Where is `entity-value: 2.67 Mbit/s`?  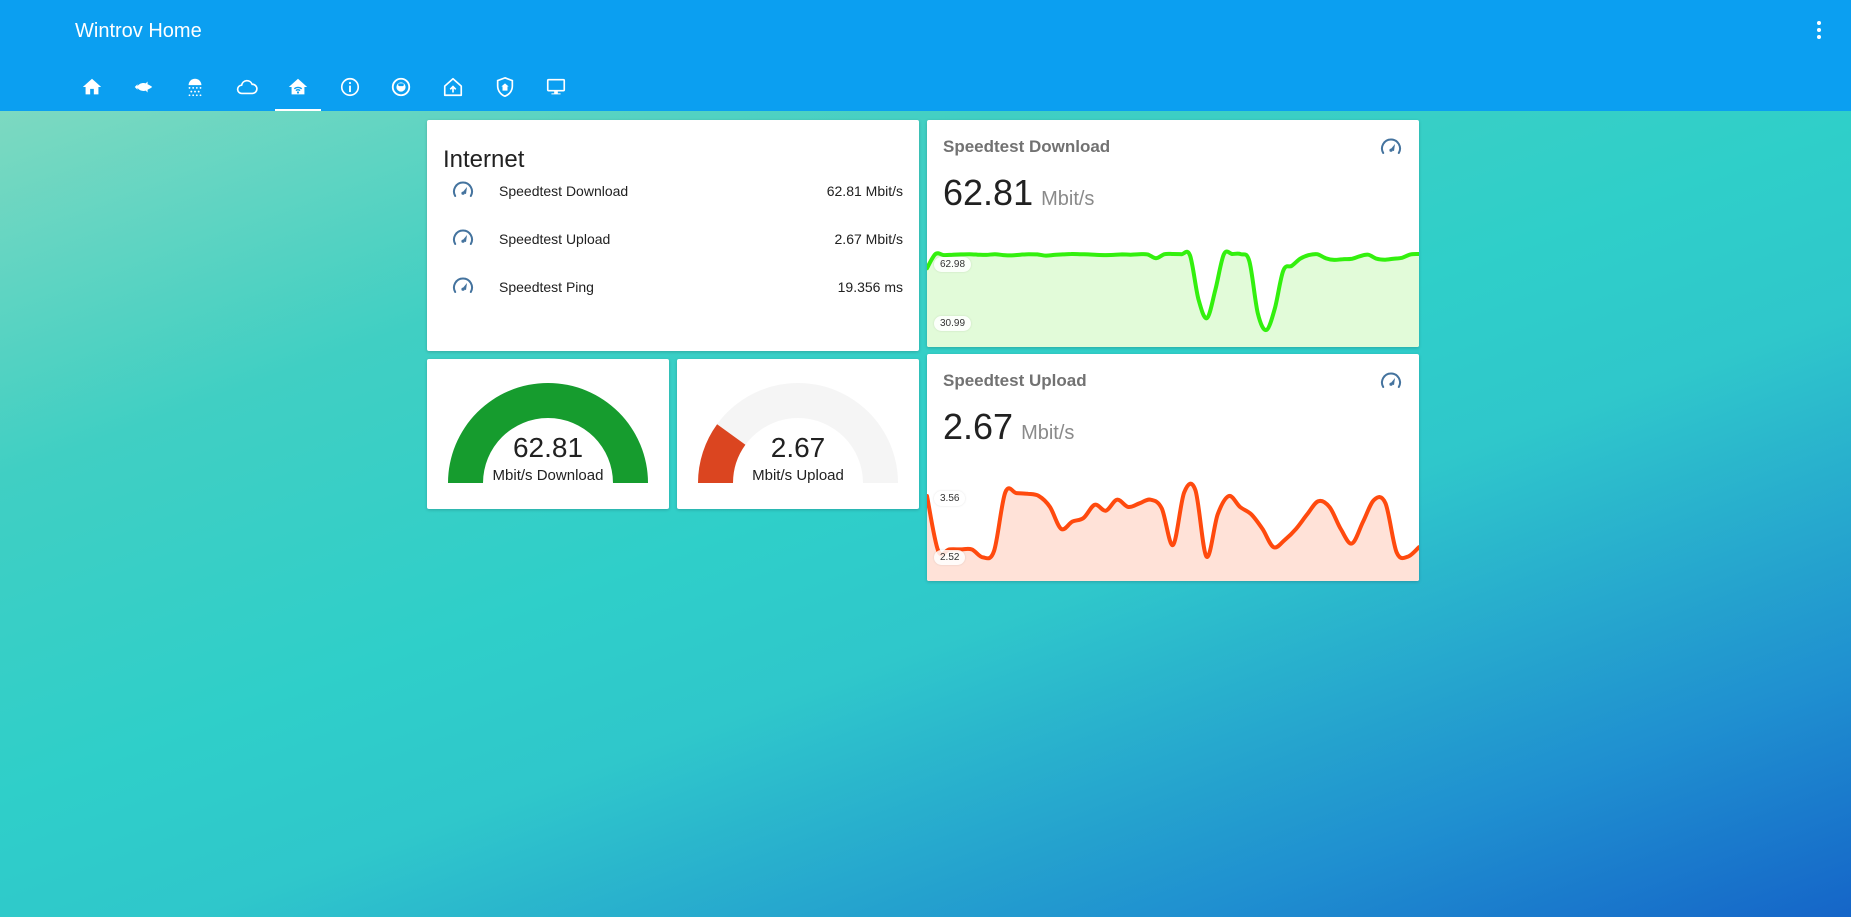
entity-value: 2.67 Mbit/s is located at coordinates (868, 239).